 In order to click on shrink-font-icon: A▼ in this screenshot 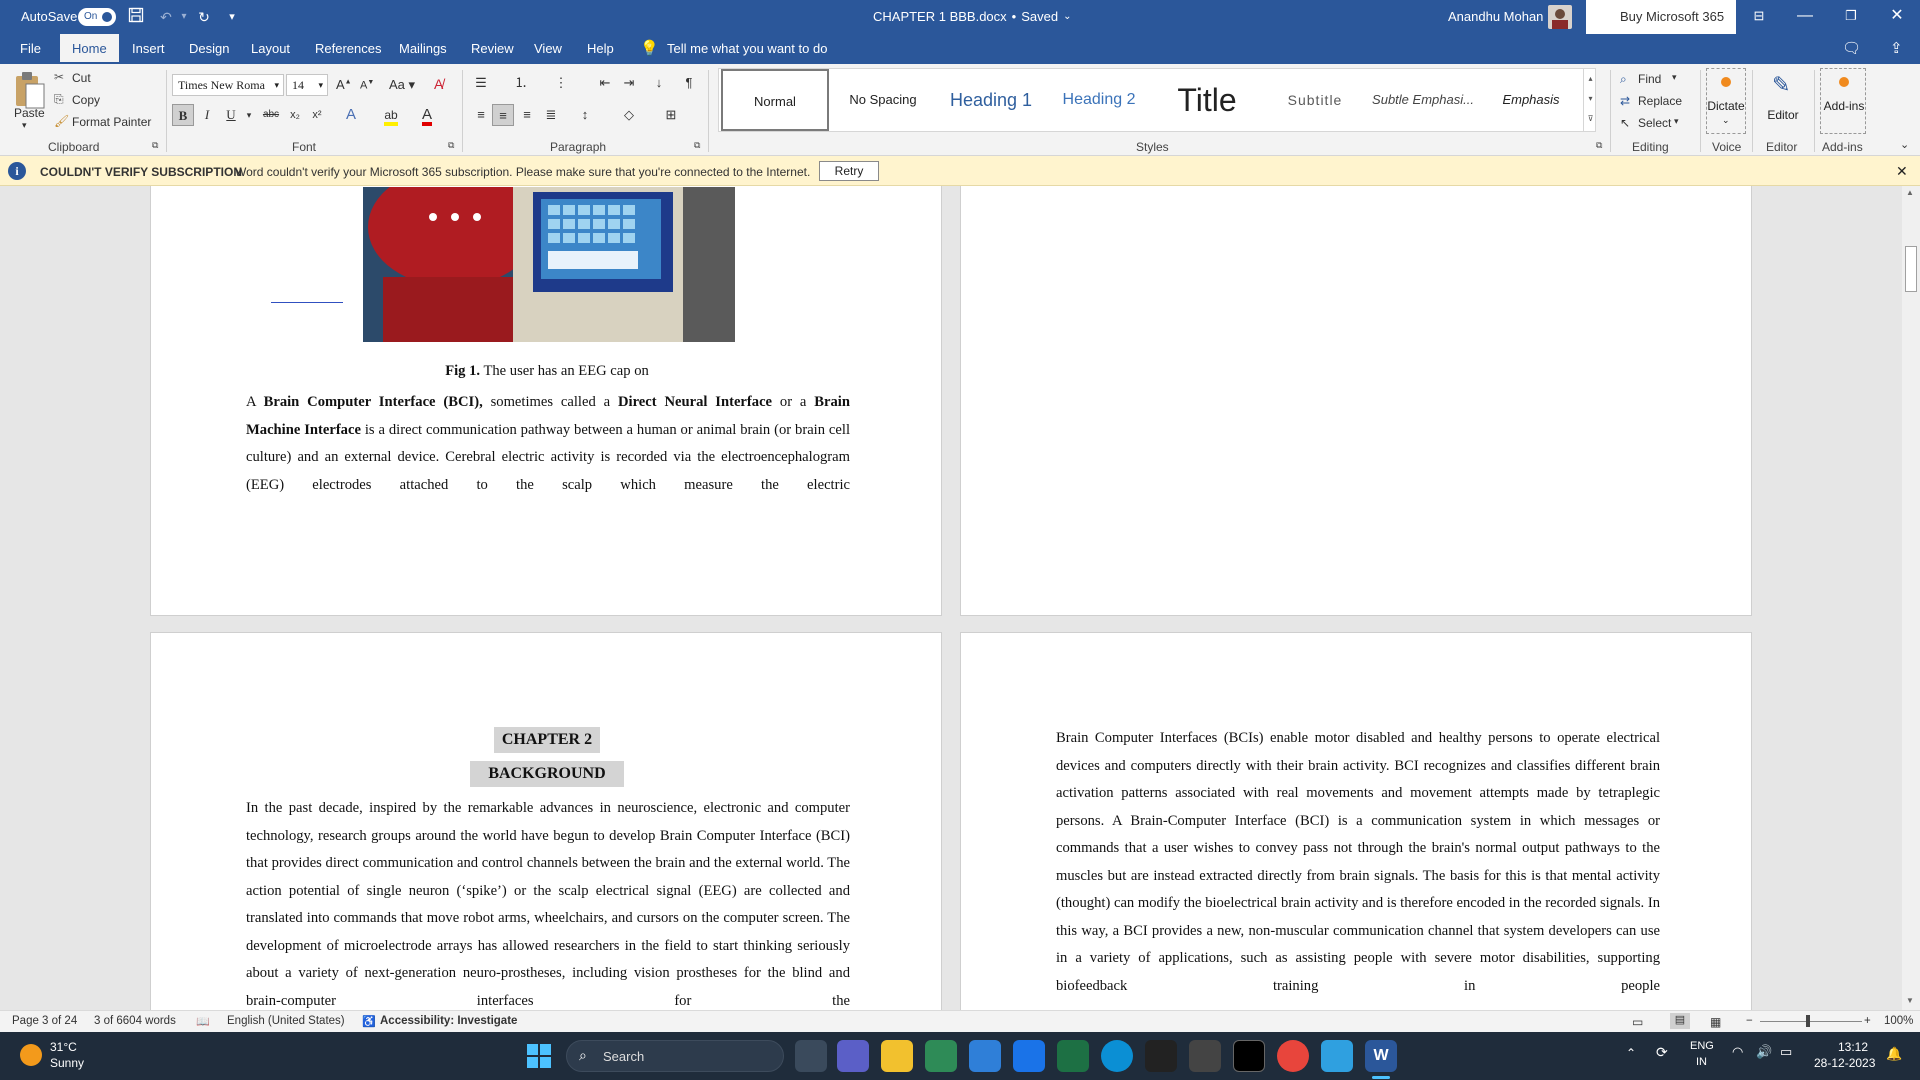, I will do `click(367, 85)`.